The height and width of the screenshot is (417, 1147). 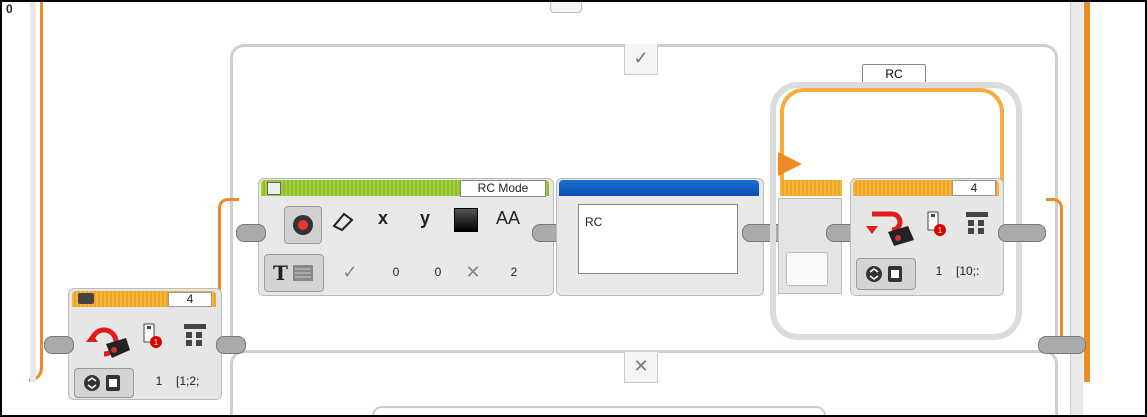 I want to click on display-mode-label: RC Mode, so click(x=503, y=188).